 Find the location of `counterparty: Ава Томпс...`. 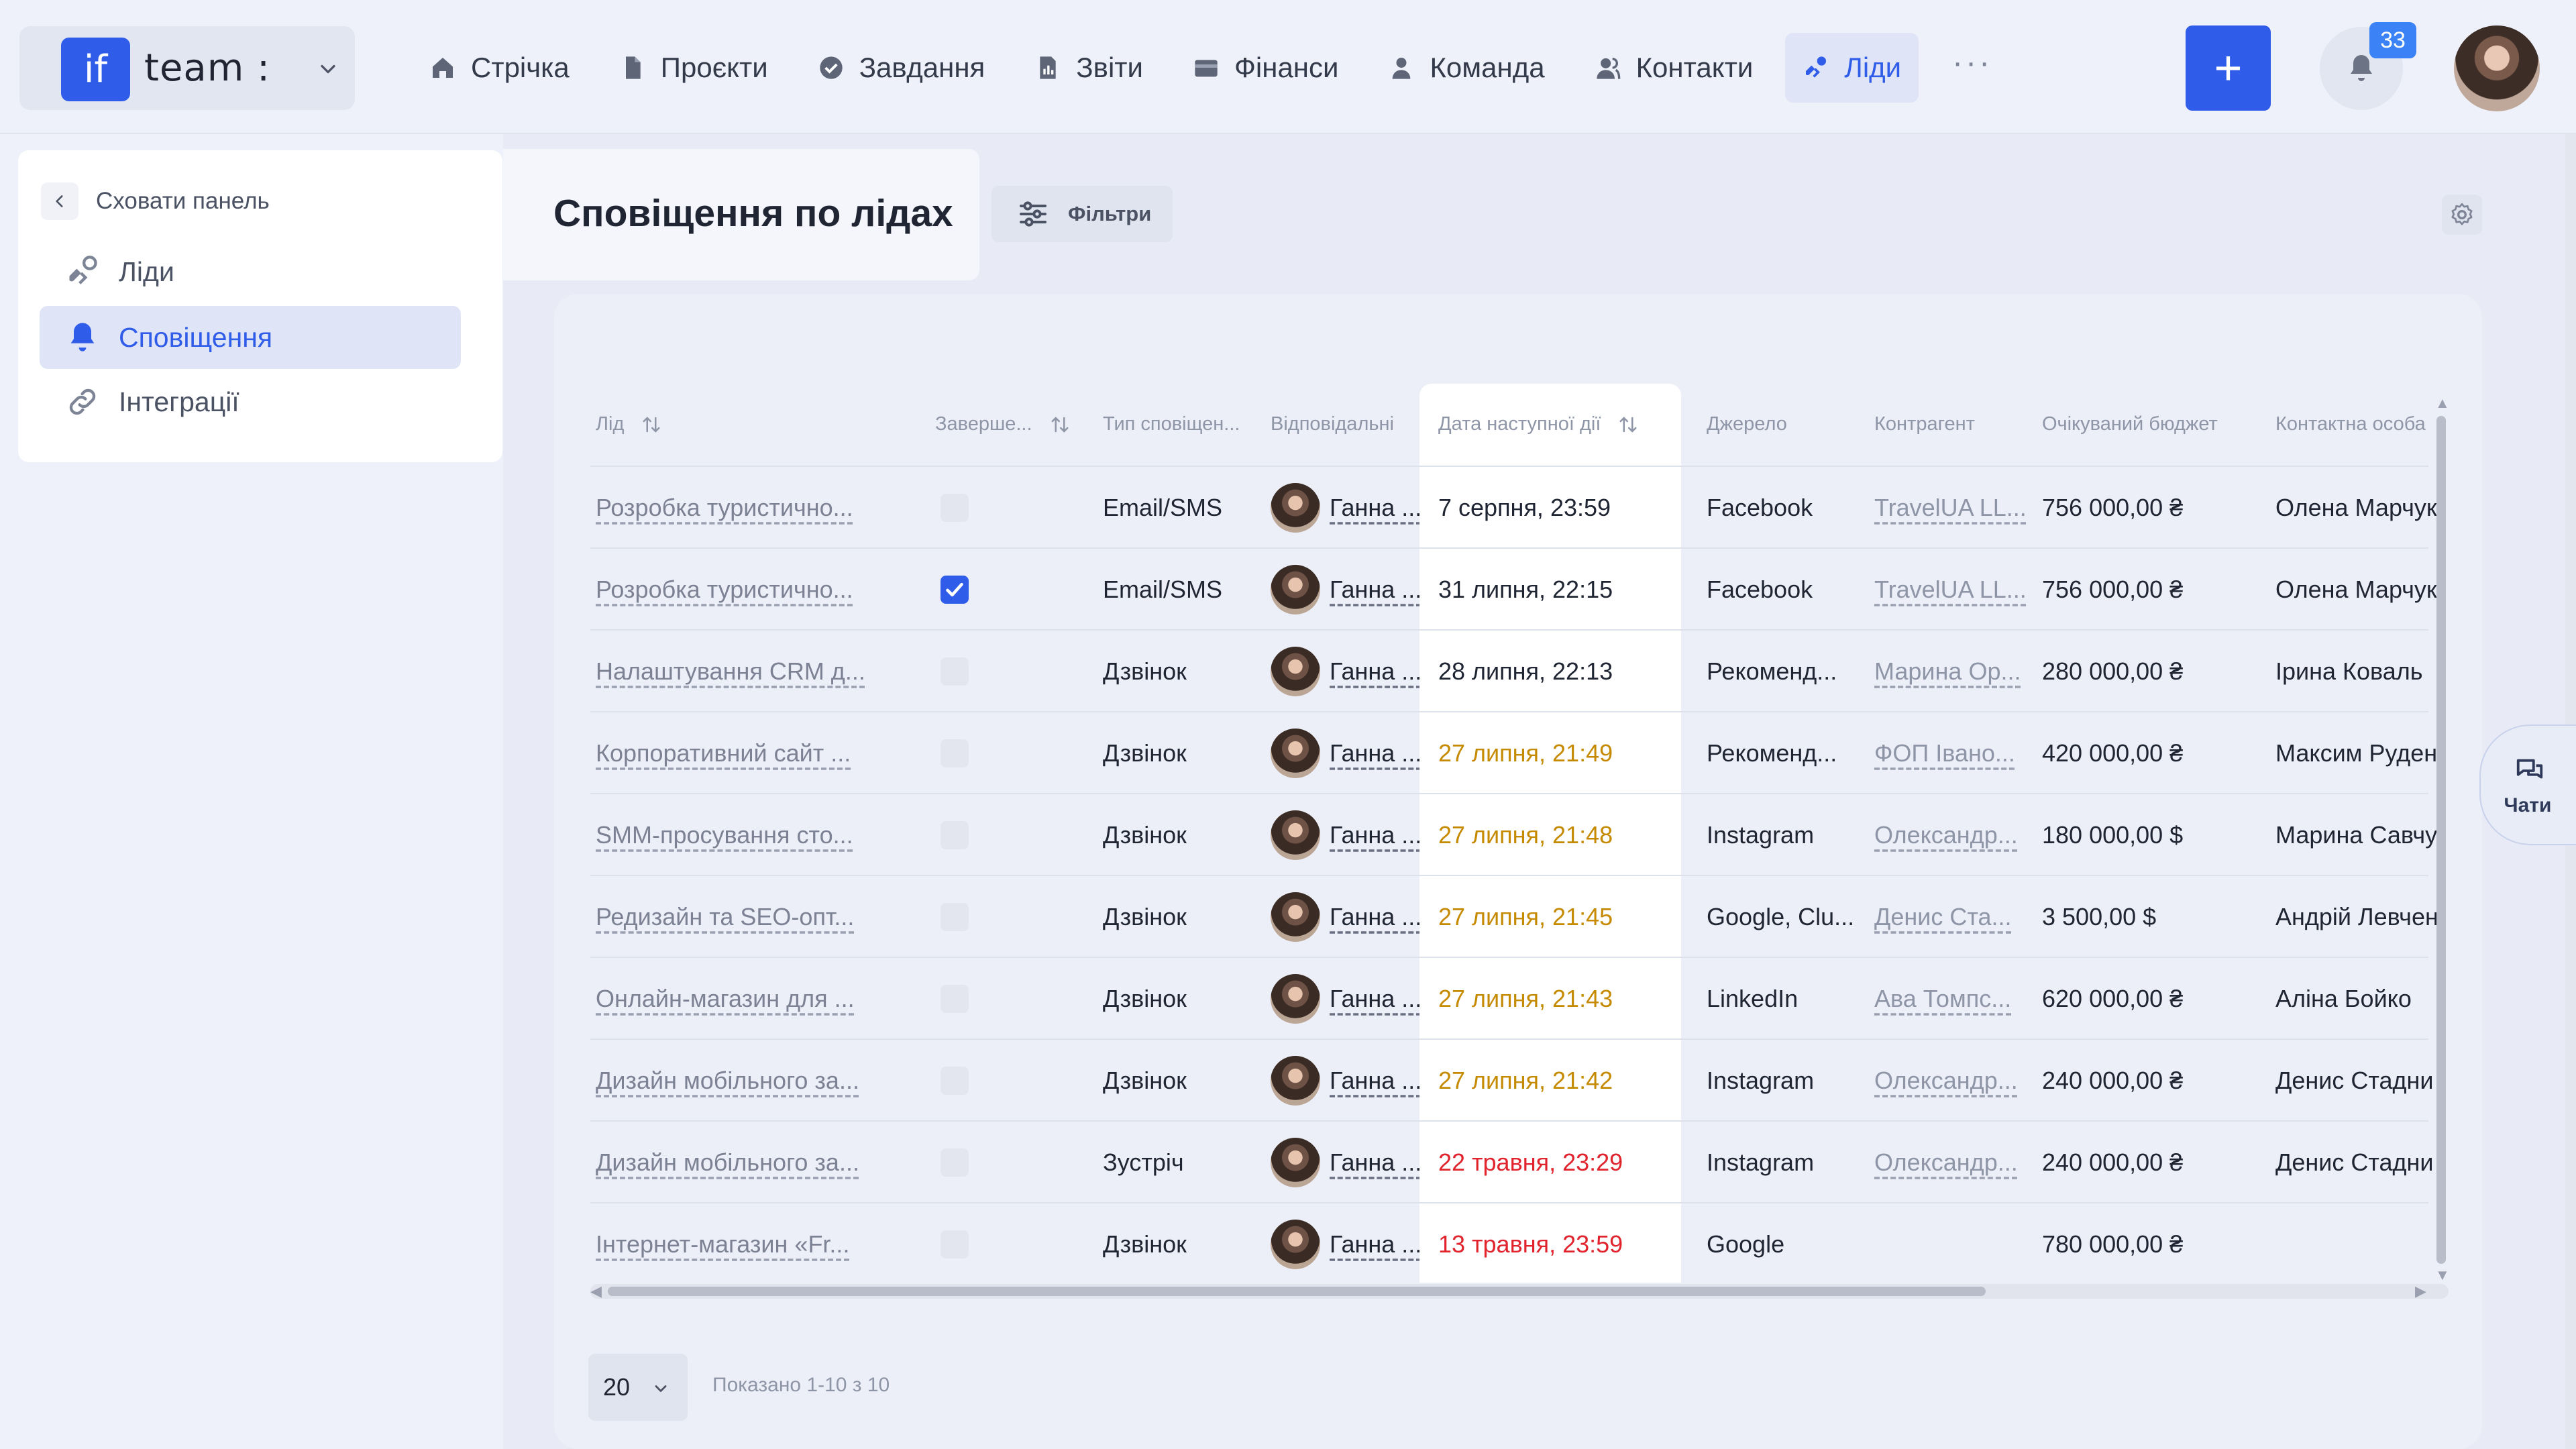

counterparty: Ава Томпс... is located at coordinates (1951, 999).